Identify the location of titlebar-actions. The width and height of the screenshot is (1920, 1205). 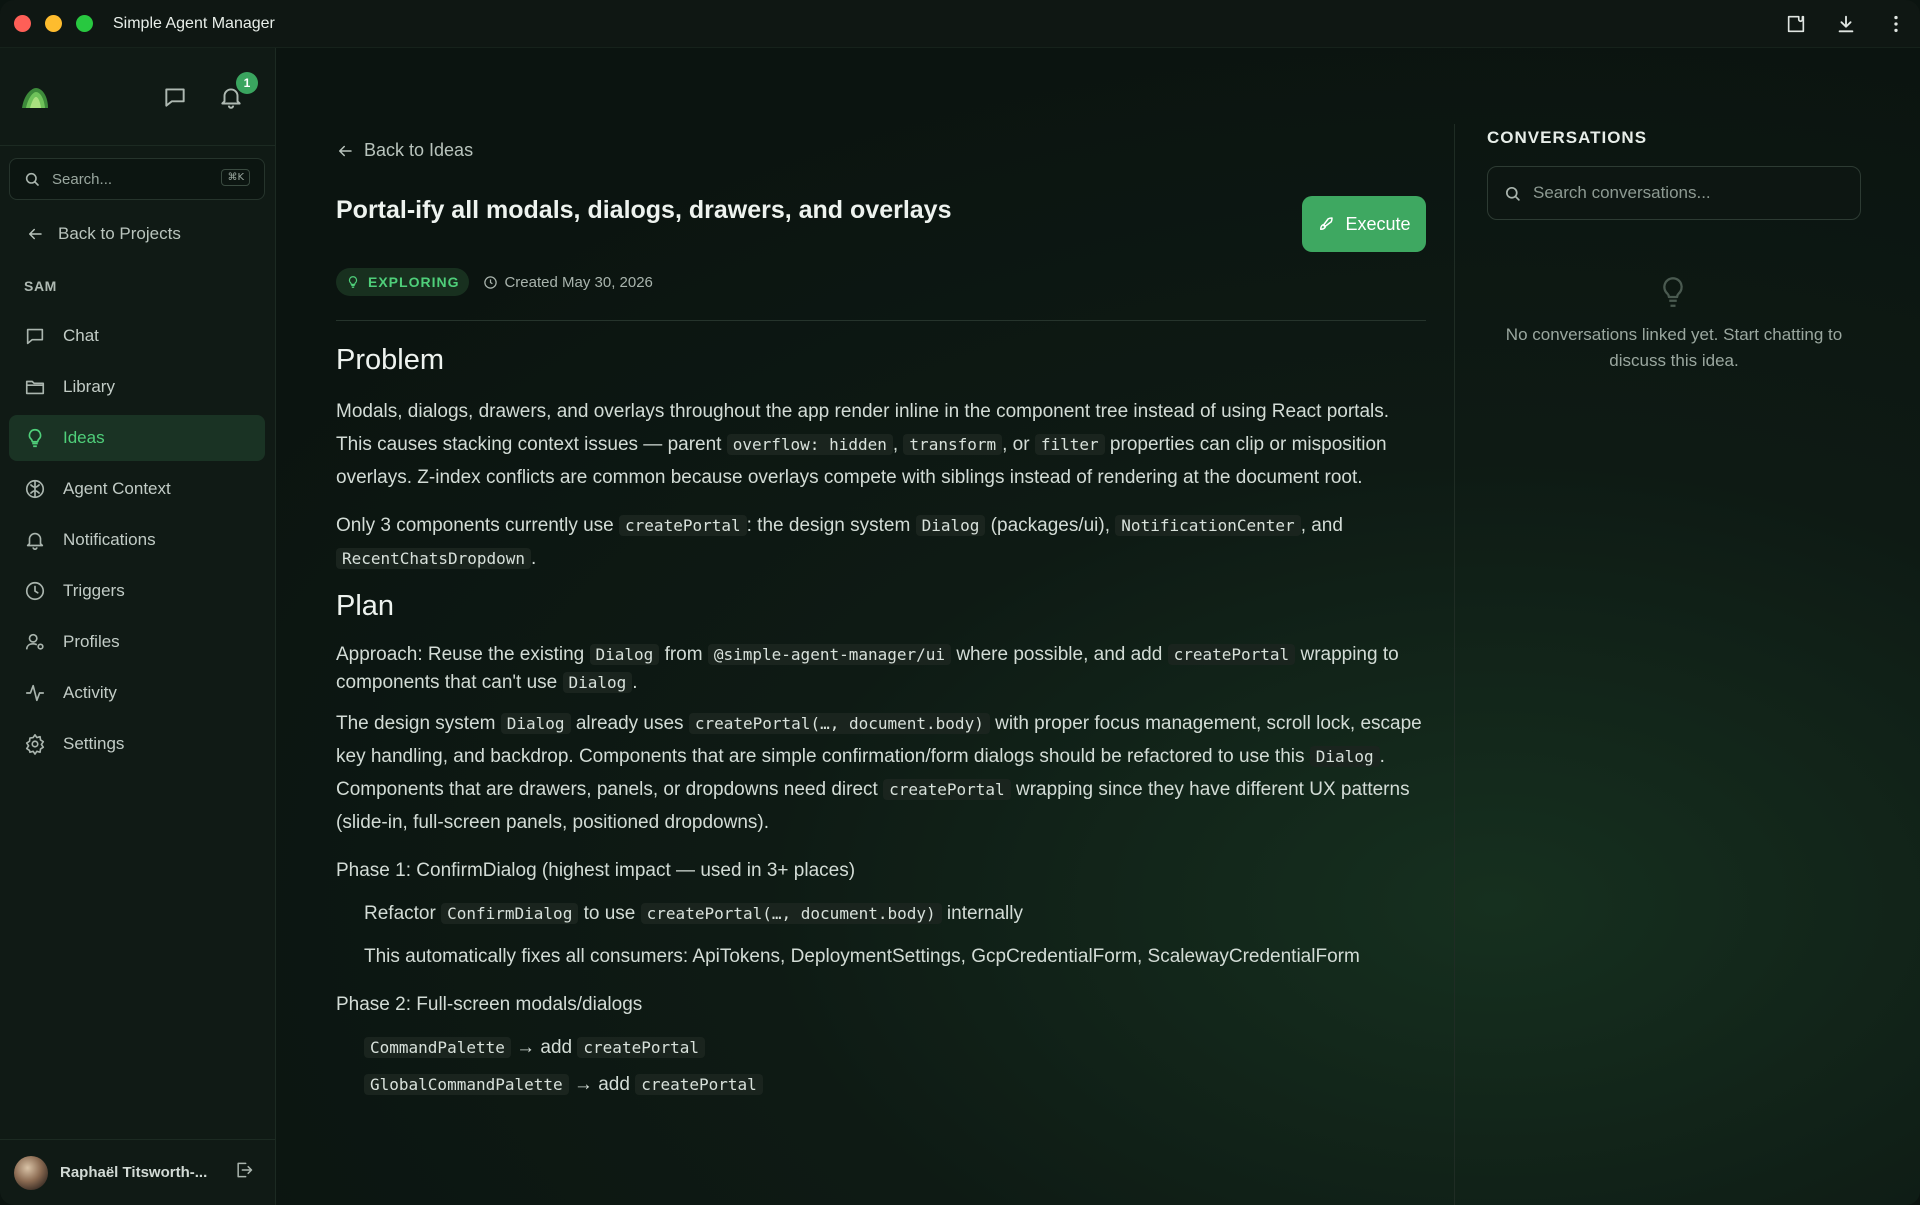
(1846, 24).